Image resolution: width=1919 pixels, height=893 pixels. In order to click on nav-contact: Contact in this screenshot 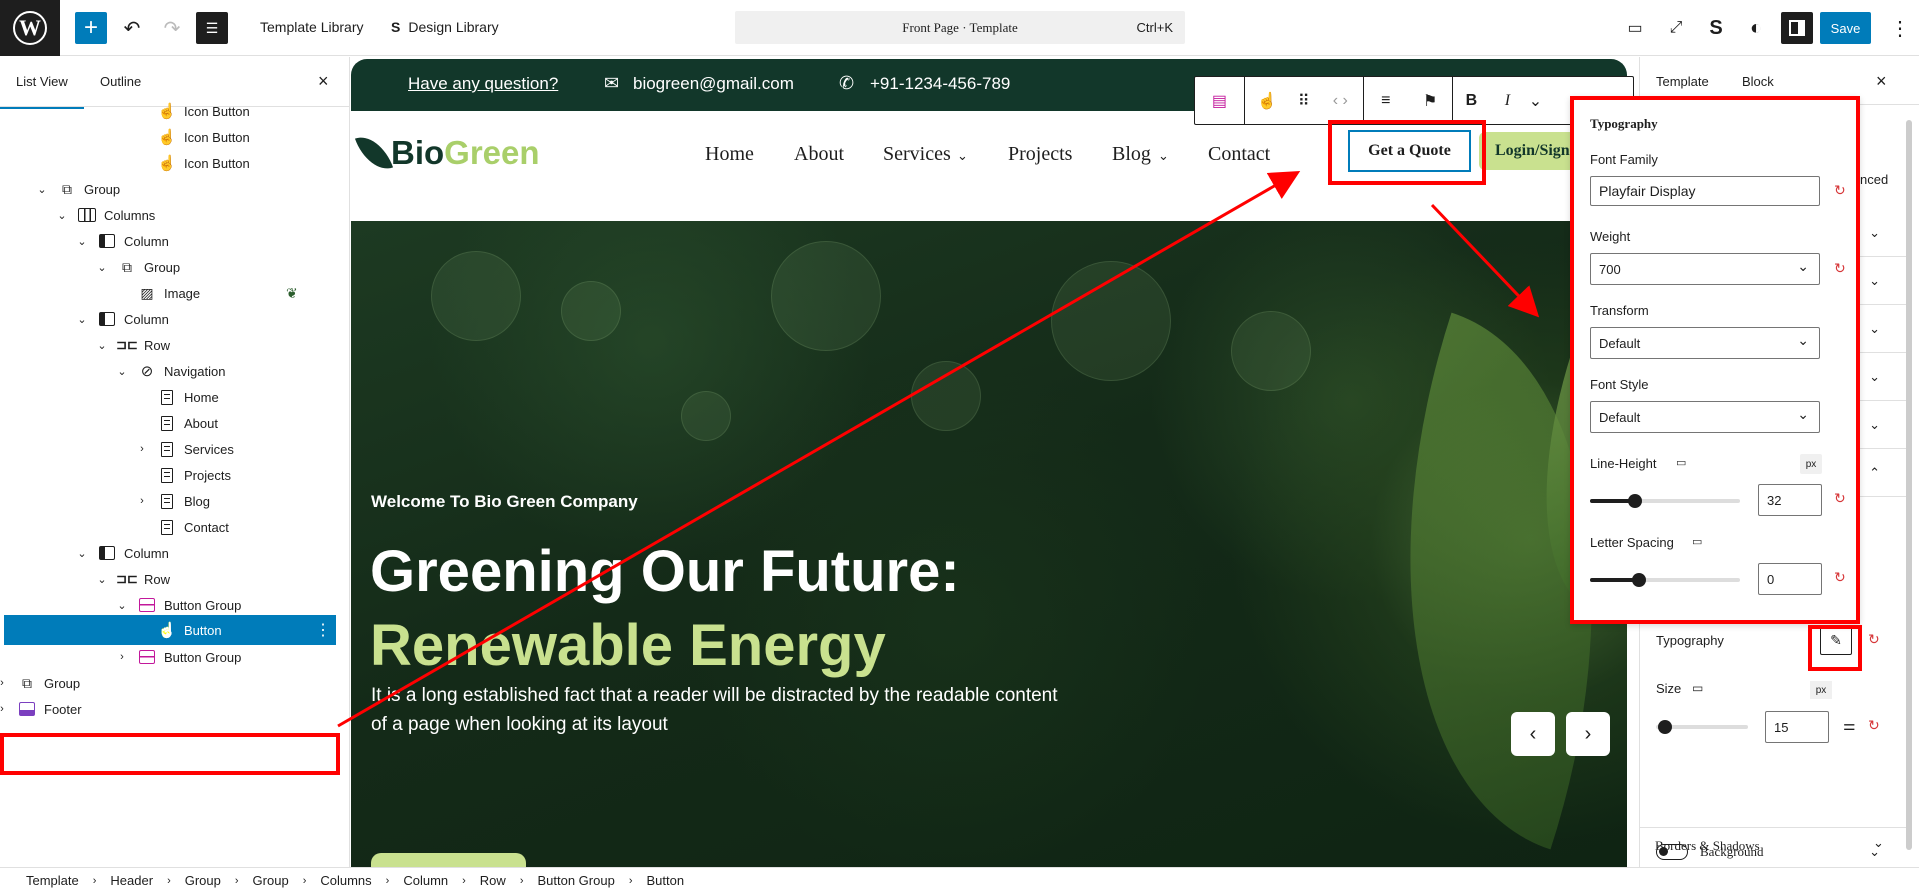, I will do `click(1239, 154)`.